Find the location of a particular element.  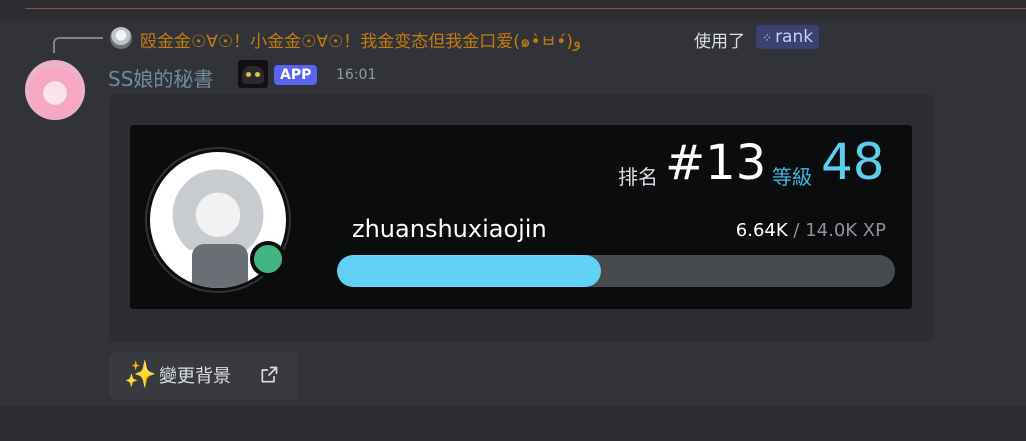

sparkles-icon: ✨ is located at coordinates (140, 375).